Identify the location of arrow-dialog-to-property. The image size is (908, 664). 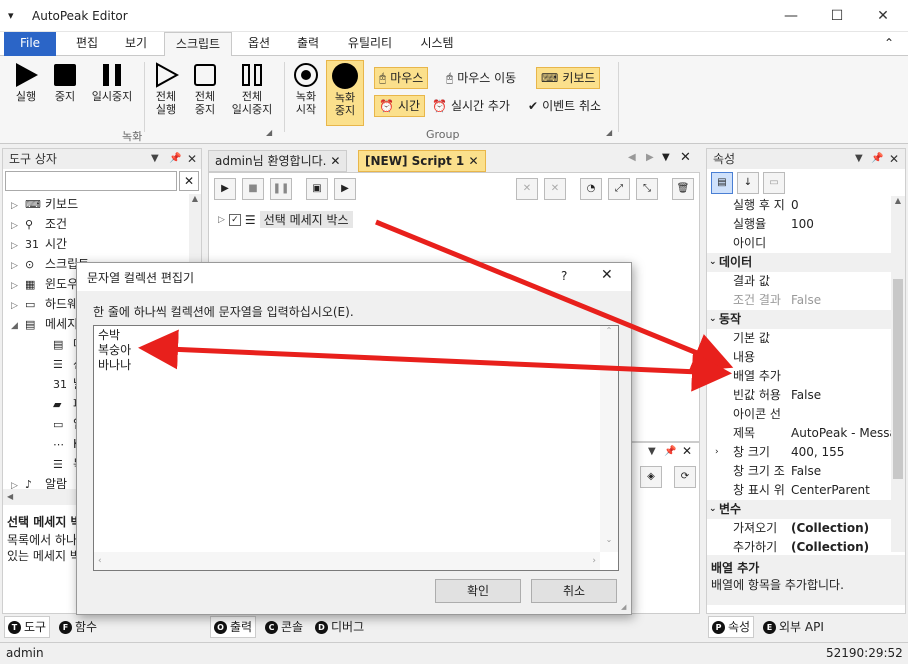
(435, 360).